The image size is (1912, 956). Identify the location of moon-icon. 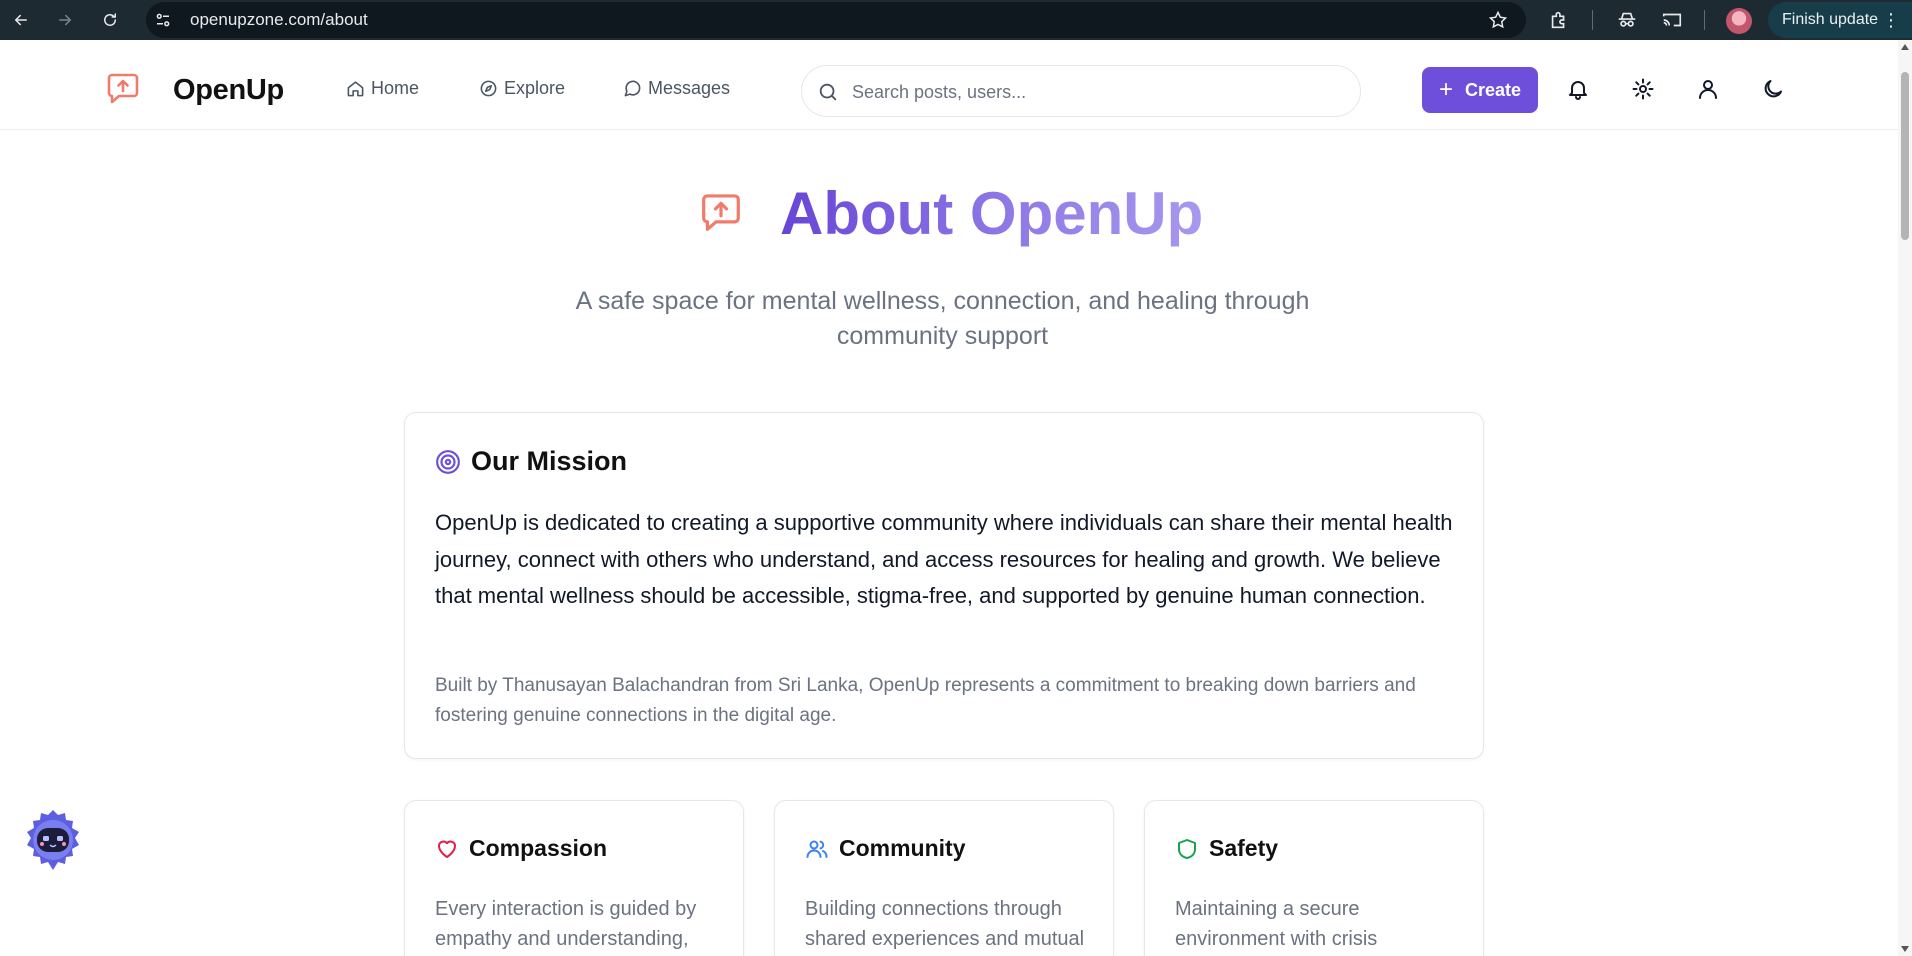
(1773, 89).